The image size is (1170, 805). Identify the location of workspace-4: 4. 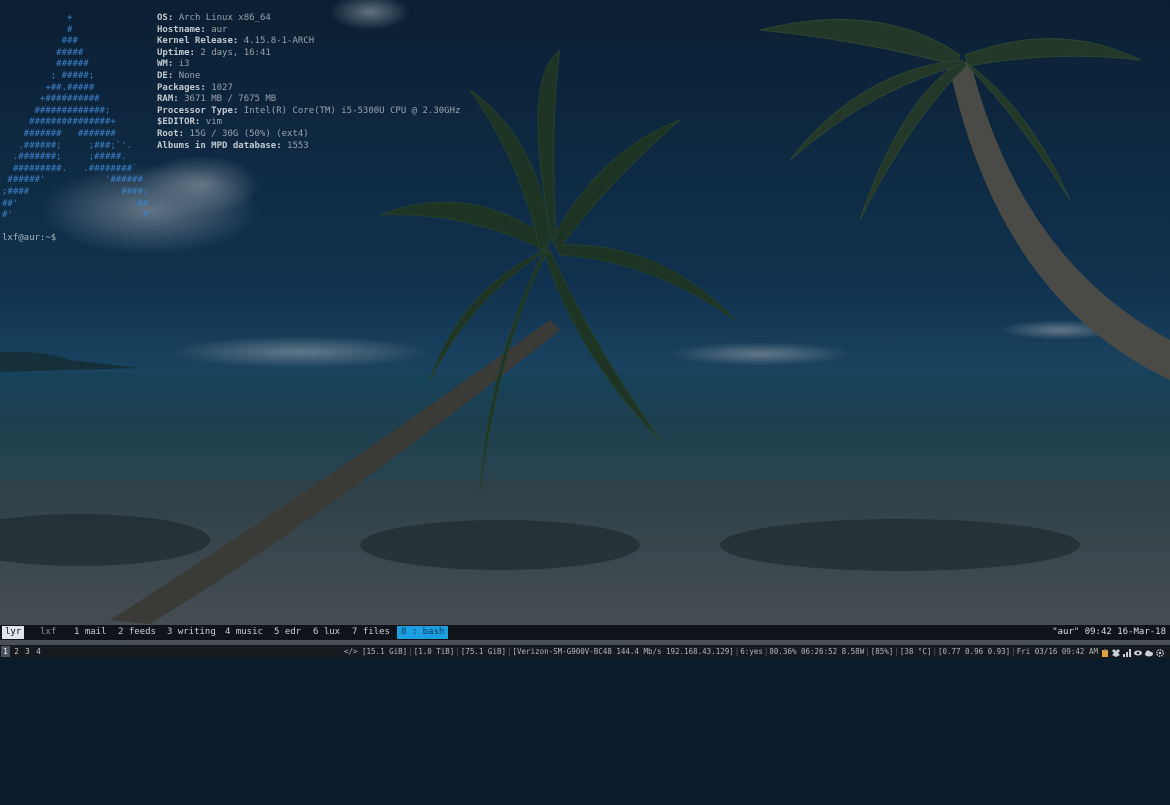
(38, 651).